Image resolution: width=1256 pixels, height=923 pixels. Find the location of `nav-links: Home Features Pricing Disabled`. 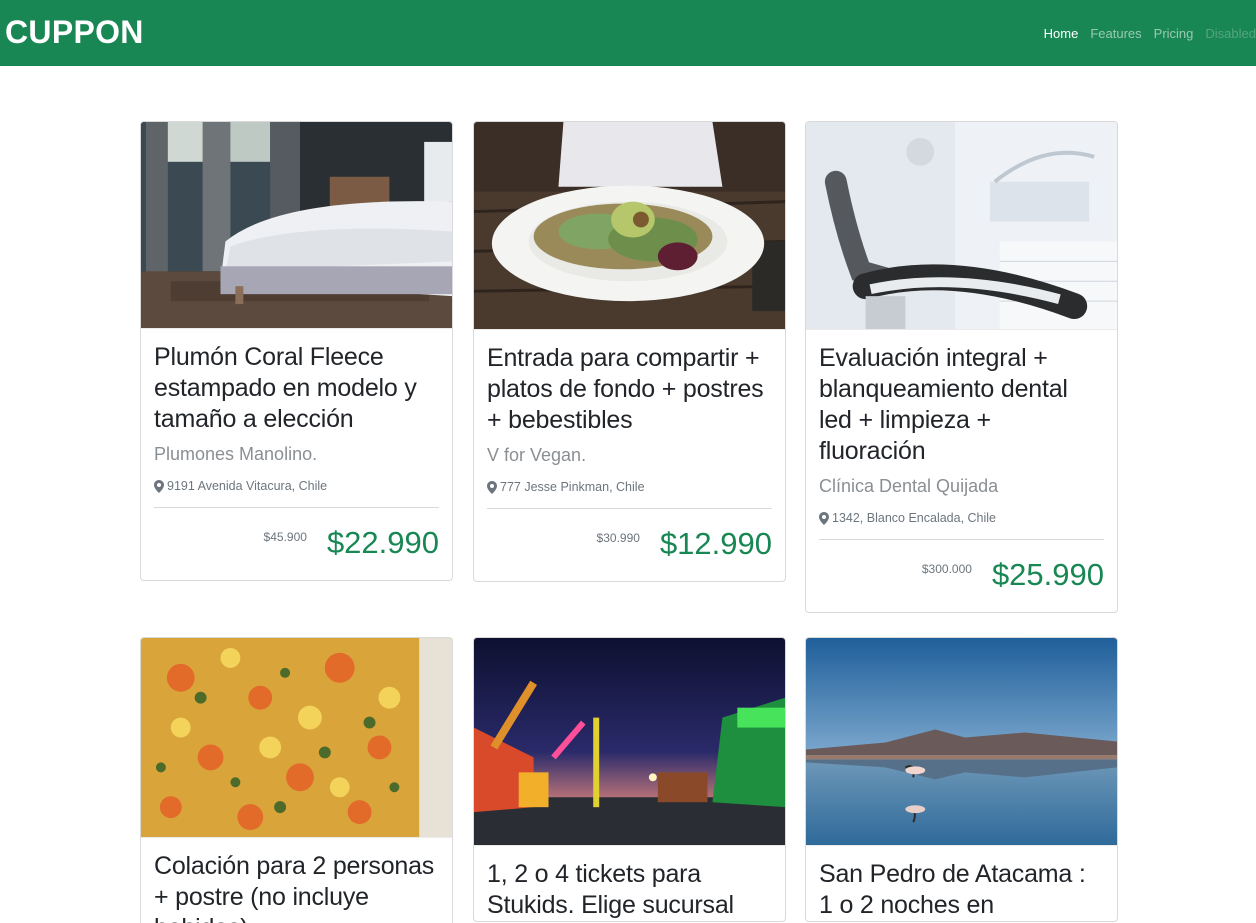

nav-links: Home Features Pricing Disabled is located at coordinates (1144, 33).